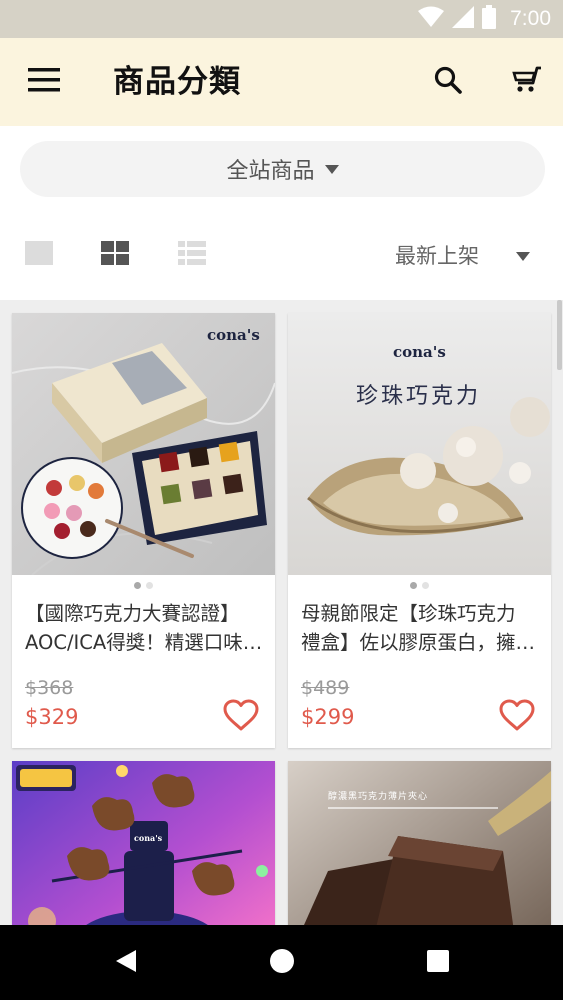 This screenshot has height=1000, width=563. I want to click on image-caption: 醇濃黑巧克力薄片夾心, so click(378, 796).